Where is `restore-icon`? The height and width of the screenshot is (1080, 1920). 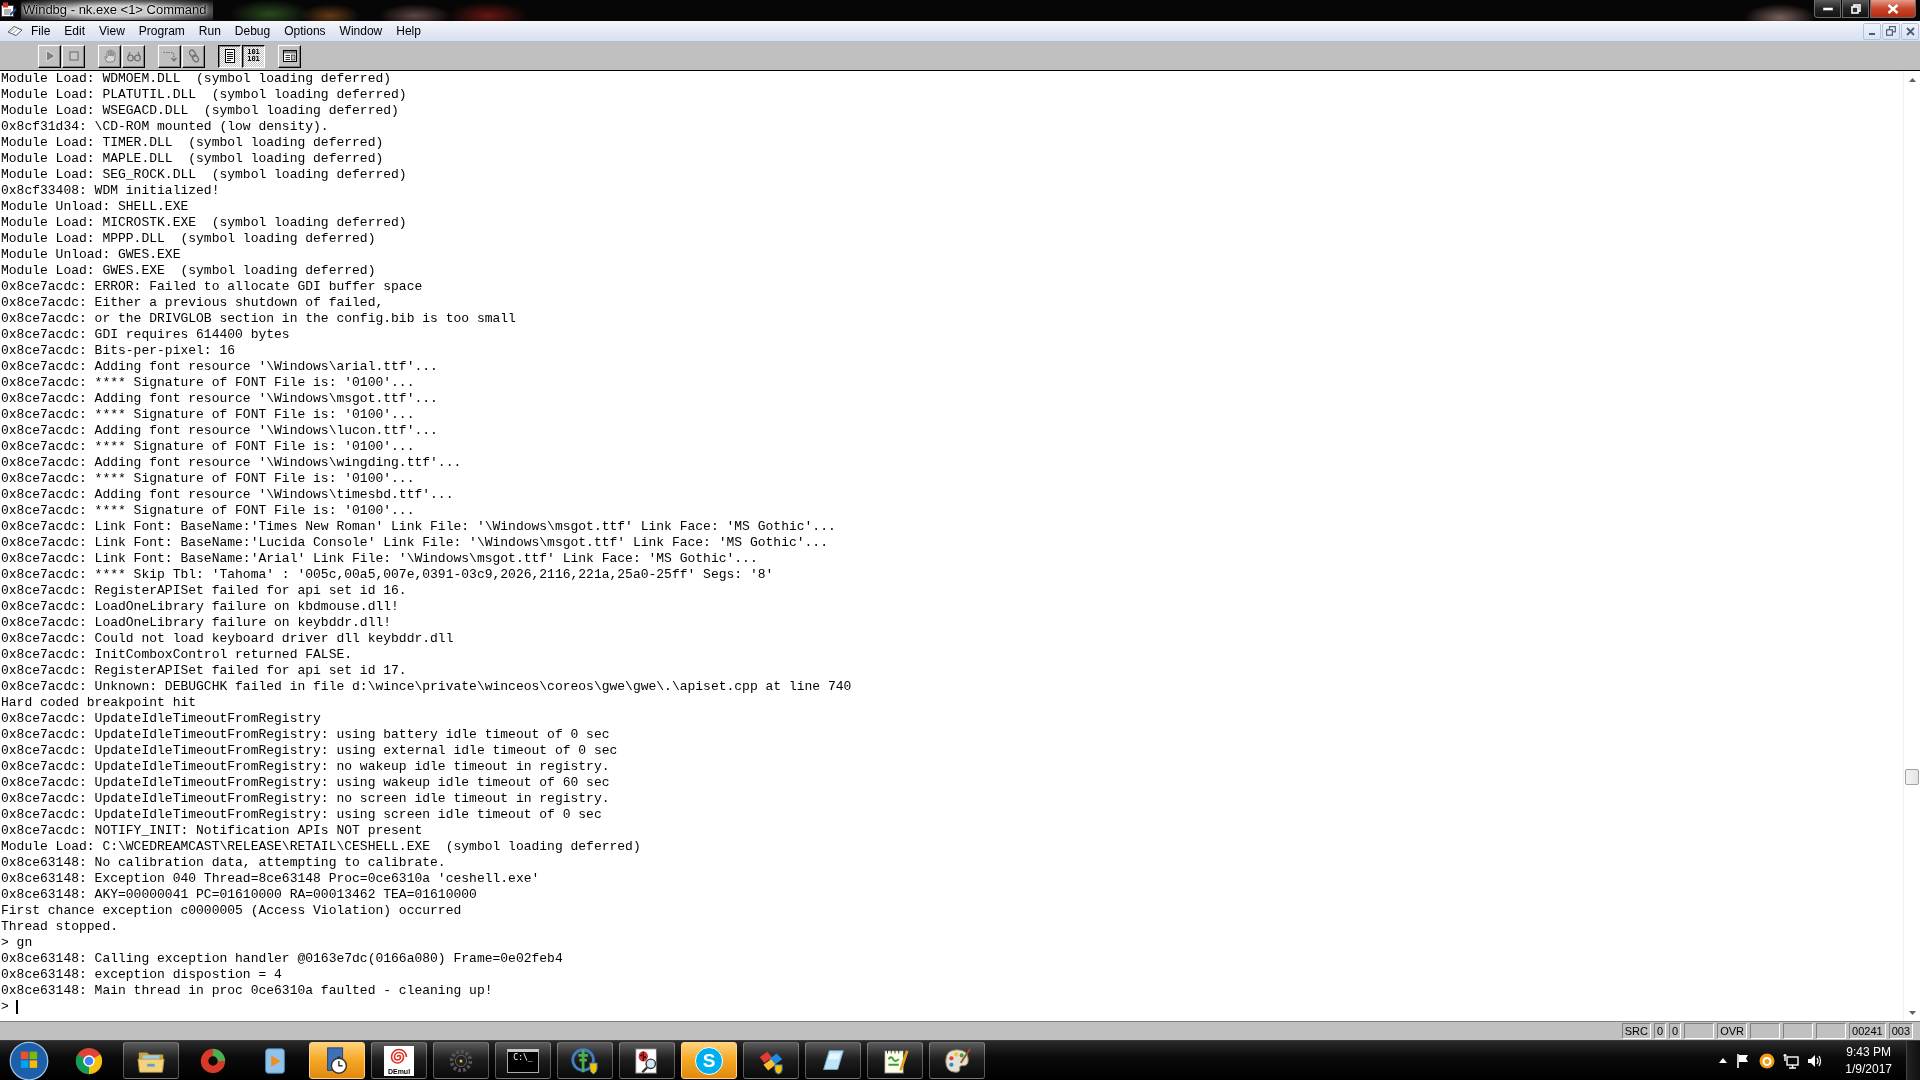 restore-icon is located at coordinates (1891, 31).